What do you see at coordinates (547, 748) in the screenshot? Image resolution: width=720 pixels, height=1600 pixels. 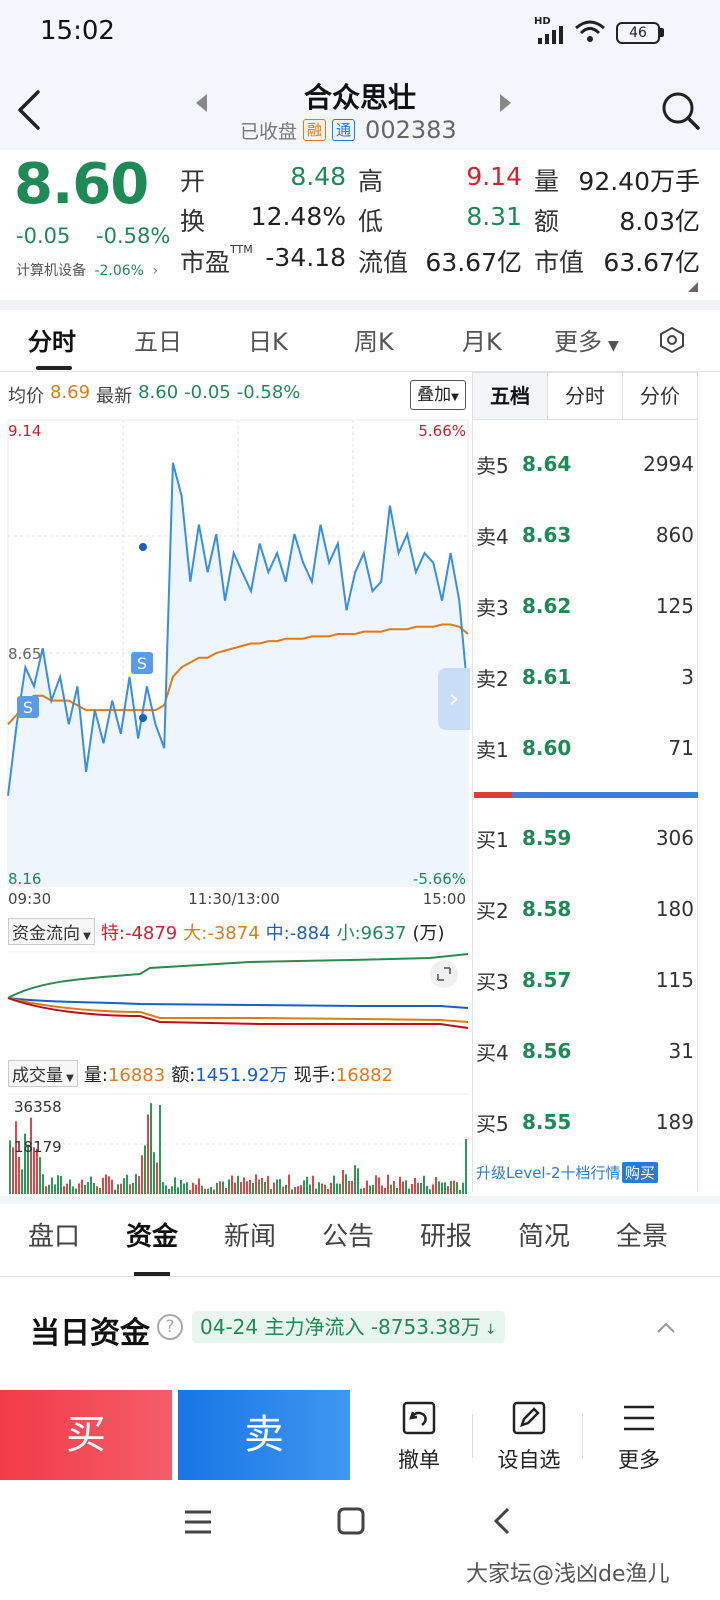 I see `ask-price: 8.60` at bounding box center [547, 748].